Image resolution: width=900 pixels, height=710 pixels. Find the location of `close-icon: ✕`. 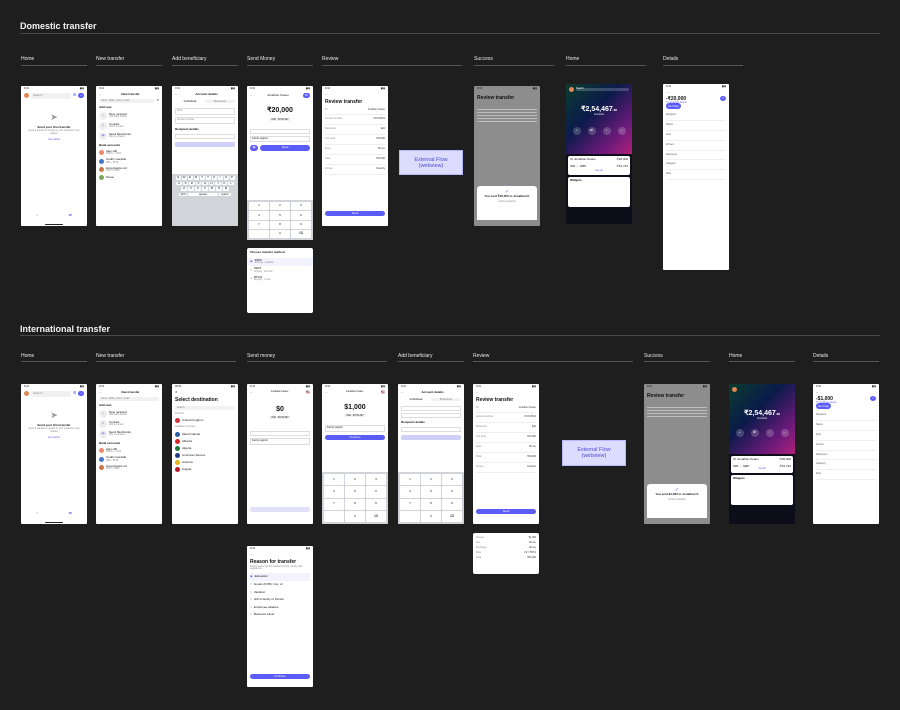

close-icon: ✕ is located at coordinates (157, 101).